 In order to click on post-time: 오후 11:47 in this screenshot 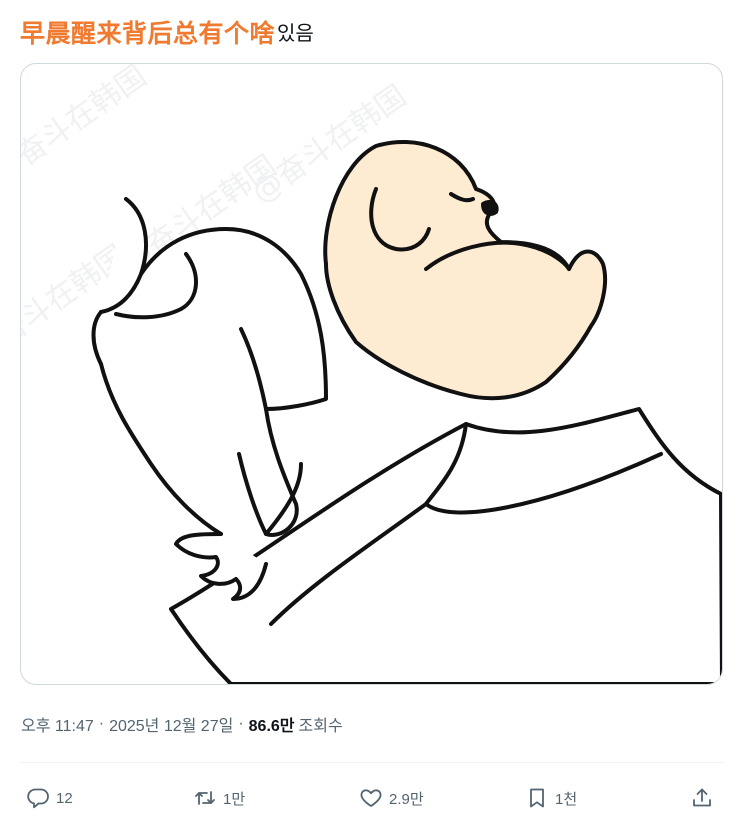, I will do `click(57, 724)`.